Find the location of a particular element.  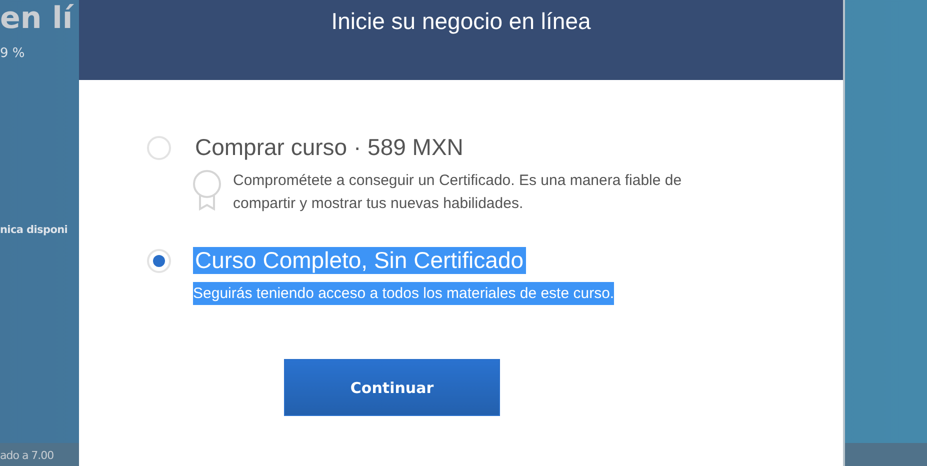

continue-button: Continuar is located at coordinates (392, 387).